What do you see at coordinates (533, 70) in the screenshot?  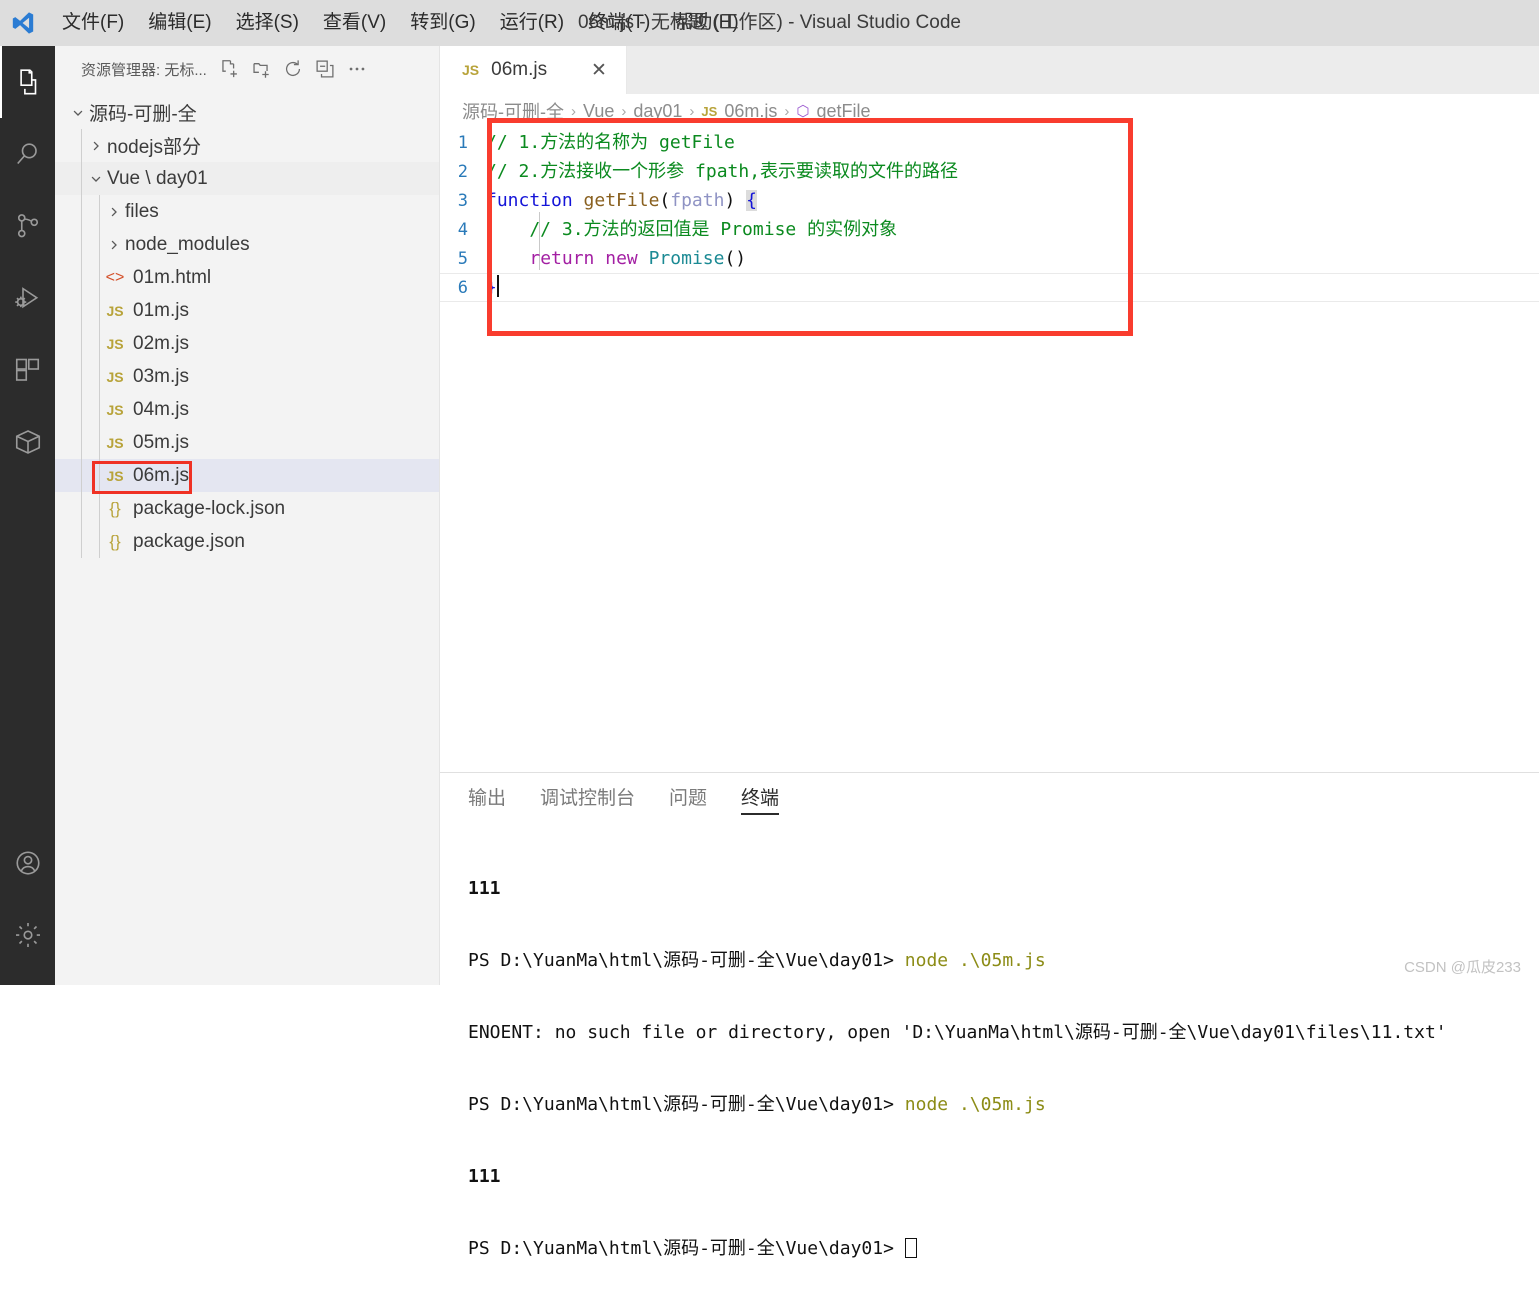 I see `tab-06m-js: JS 06m.js ✕` at bounding box center [533, 70].